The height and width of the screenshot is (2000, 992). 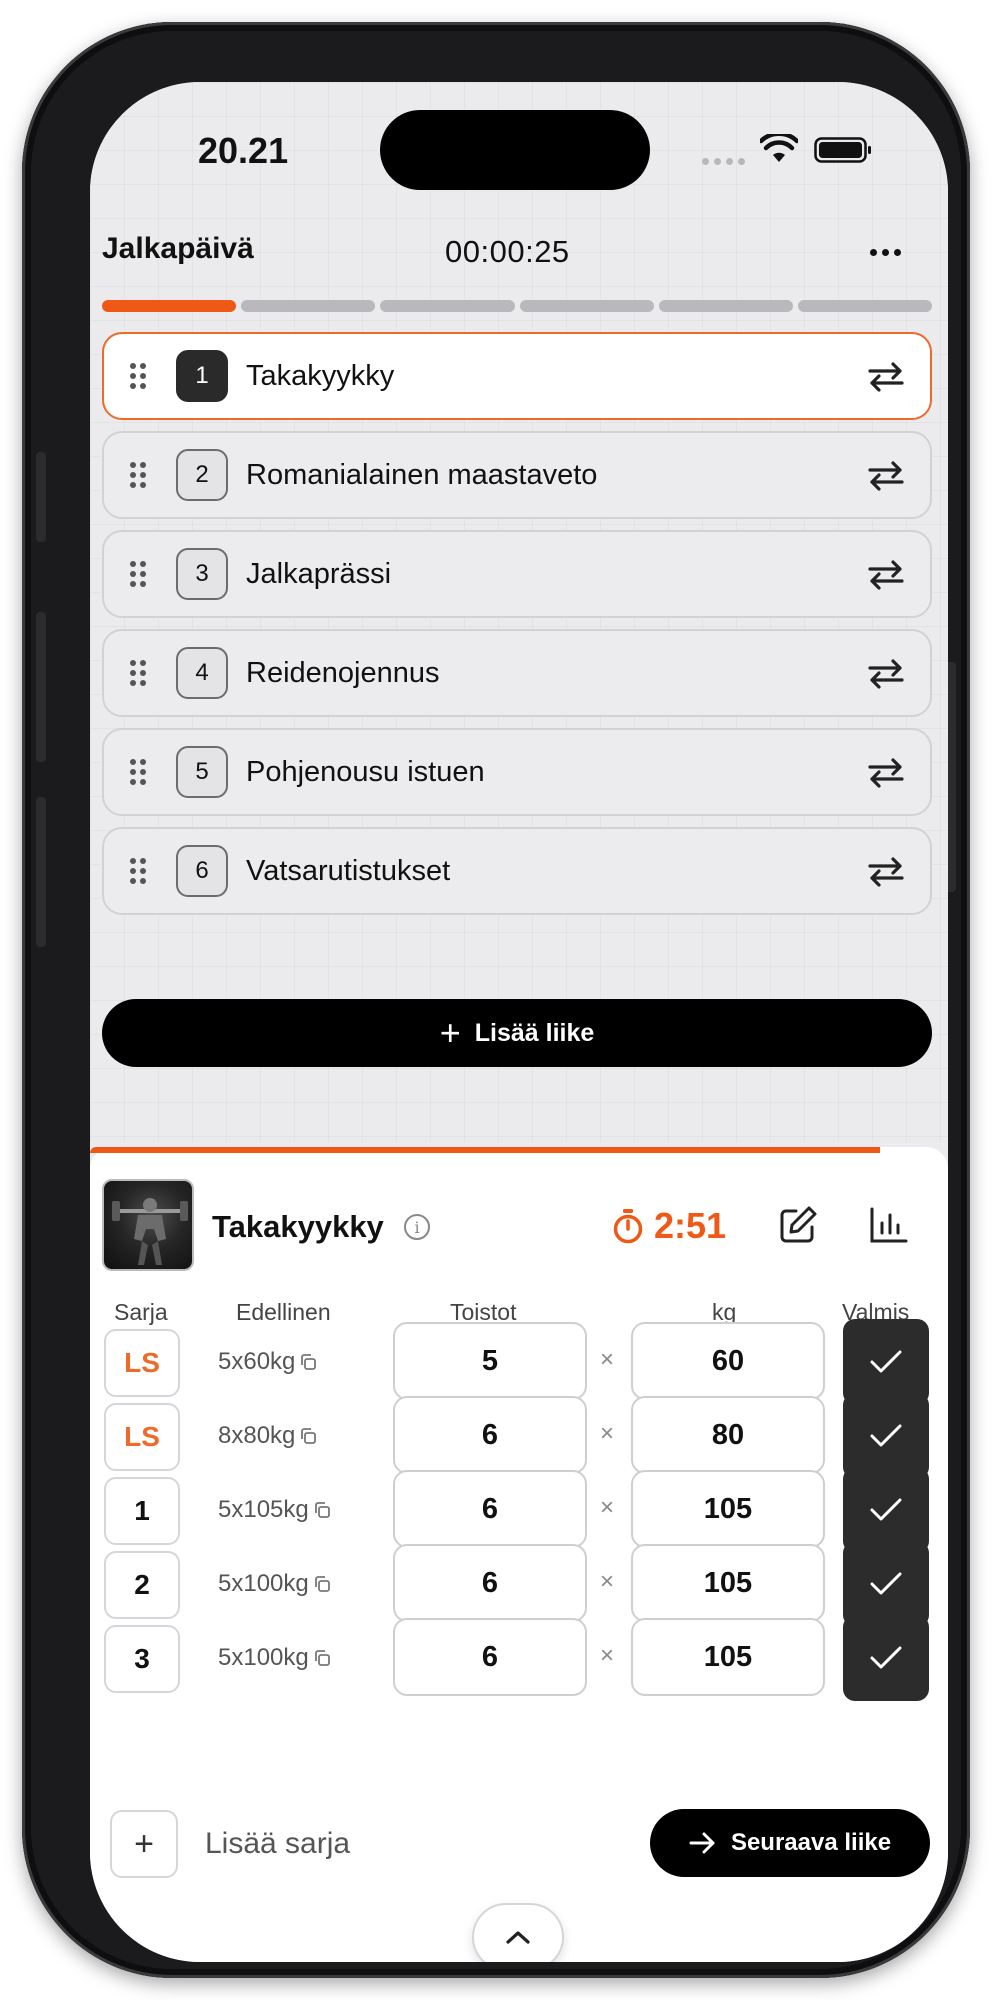 I want to click on rest-progress-line, so click(x=485, y=1150).